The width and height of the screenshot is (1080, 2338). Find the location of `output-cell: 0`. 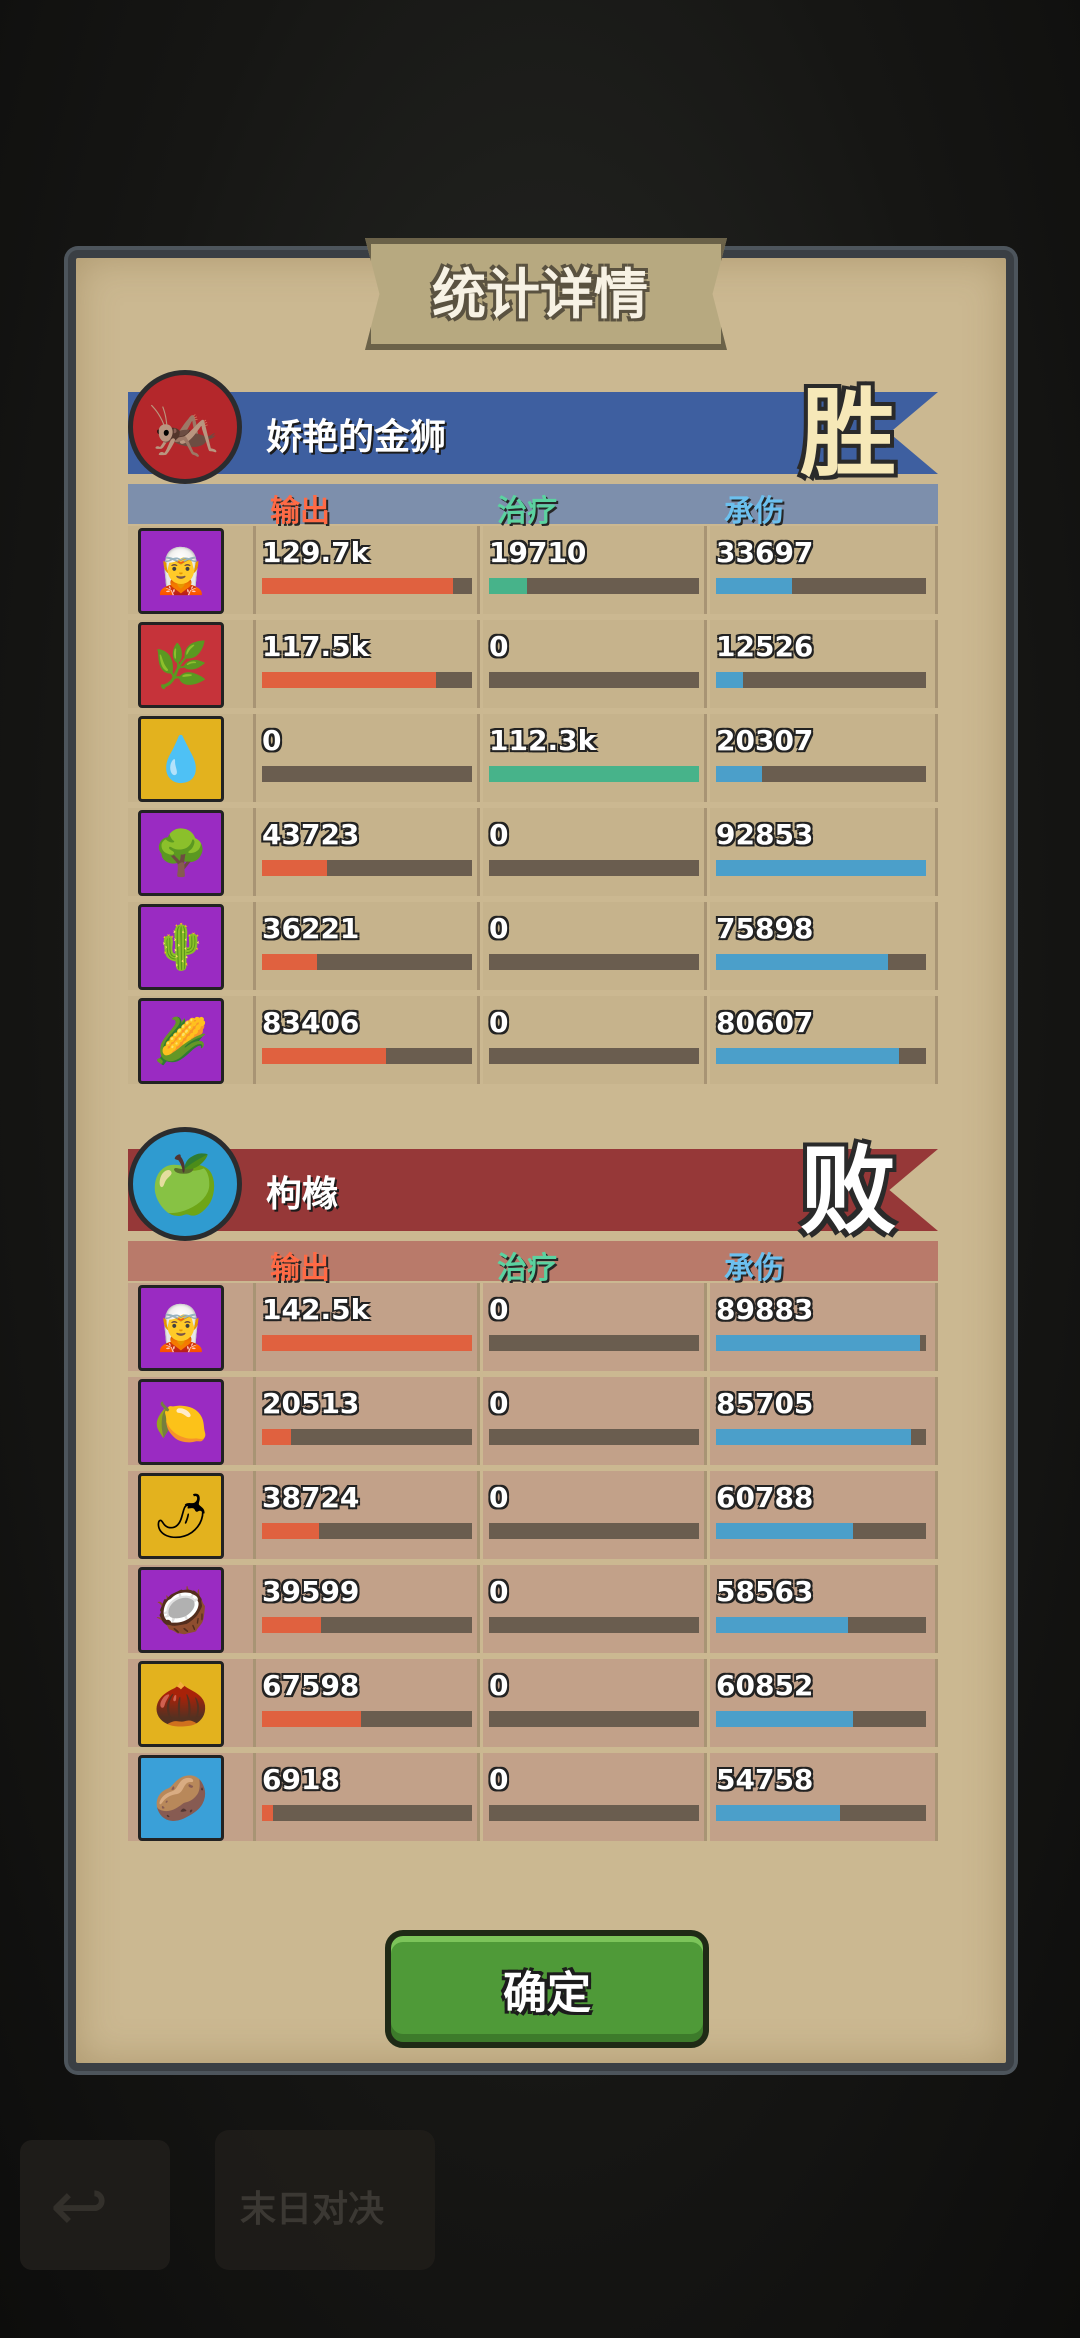

output-cell: 0 is located at coordinates (368, 758).